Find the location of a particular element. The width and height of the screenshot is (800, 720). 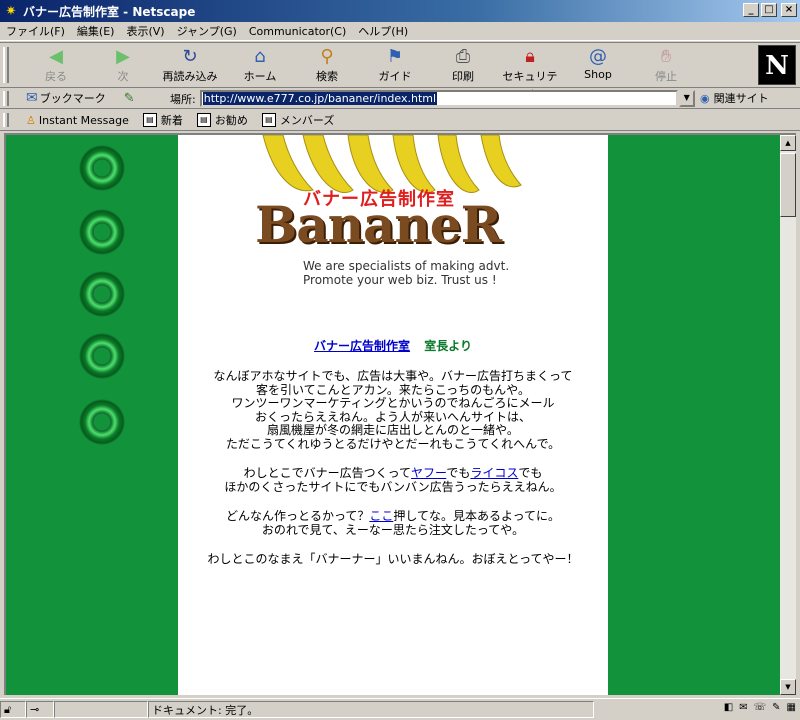

security-lock-icon: 🔓︎ is located at coordinates (13, 709).